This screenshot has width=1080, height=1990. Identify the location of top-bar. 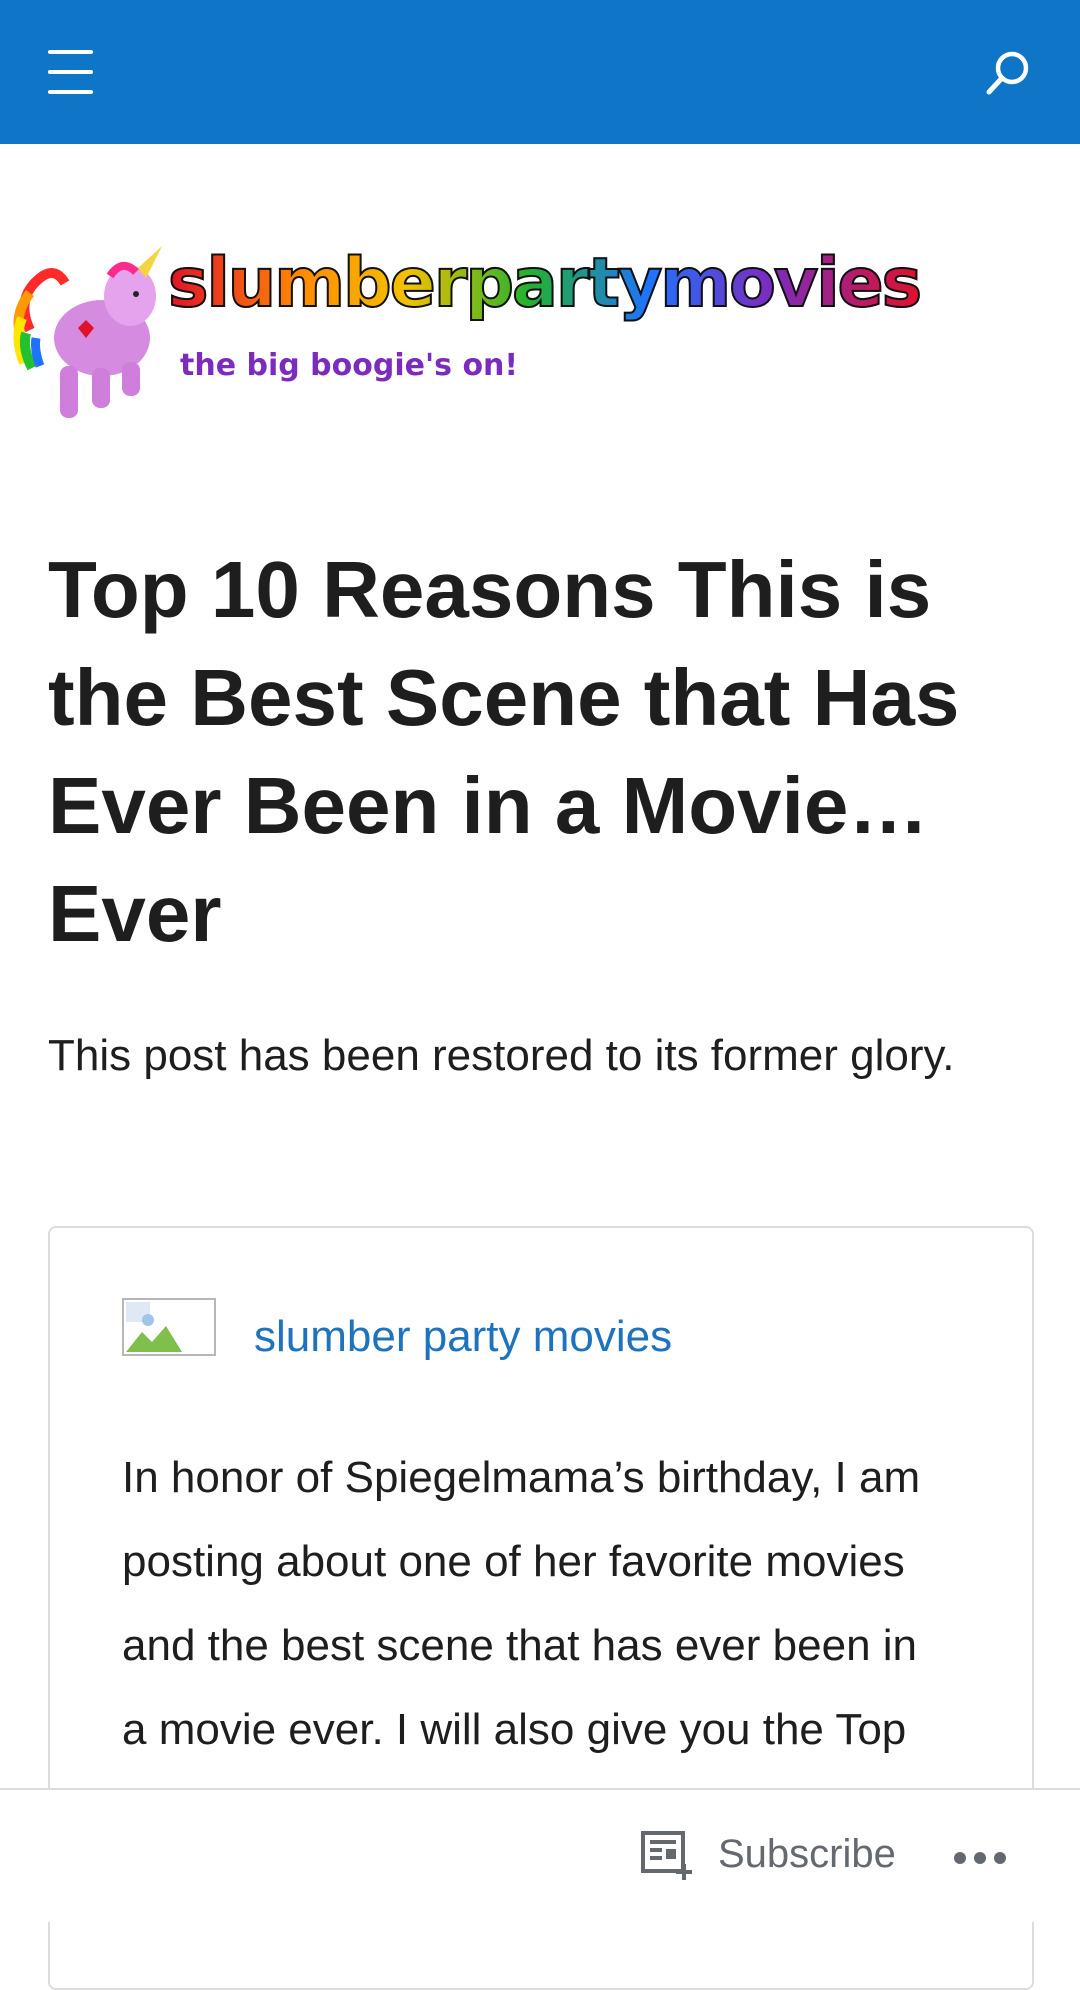
(540, 72).